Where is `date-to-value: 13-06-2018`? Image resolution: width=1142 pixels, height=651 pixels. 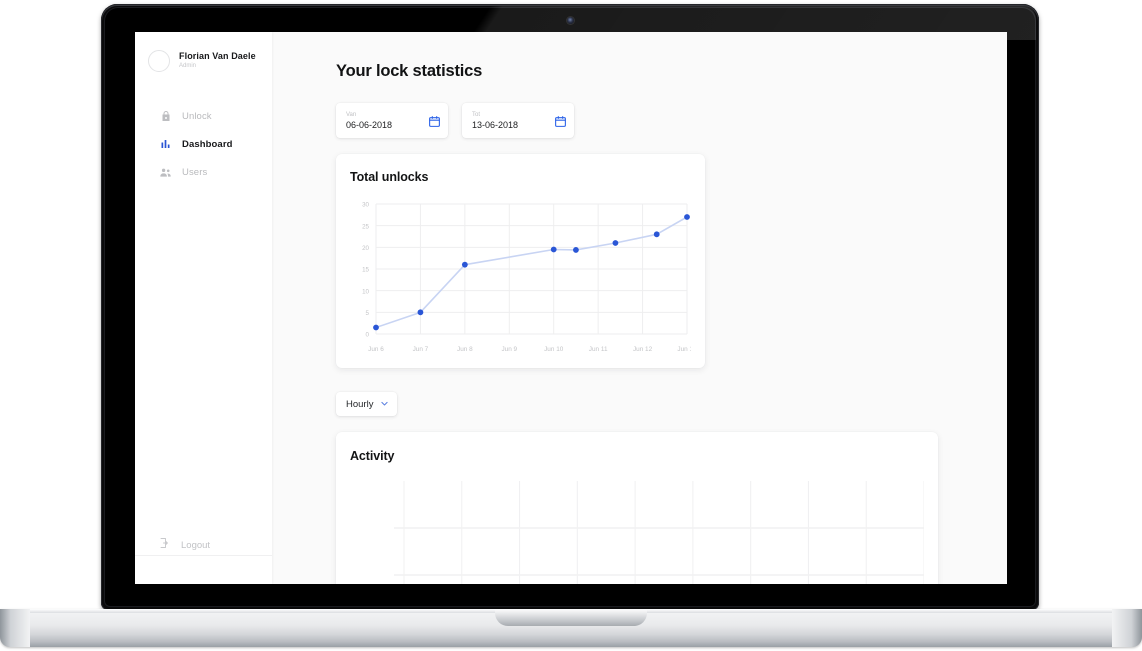 date-to-value: 13-06-2018 is located at coordinates (495, 124).